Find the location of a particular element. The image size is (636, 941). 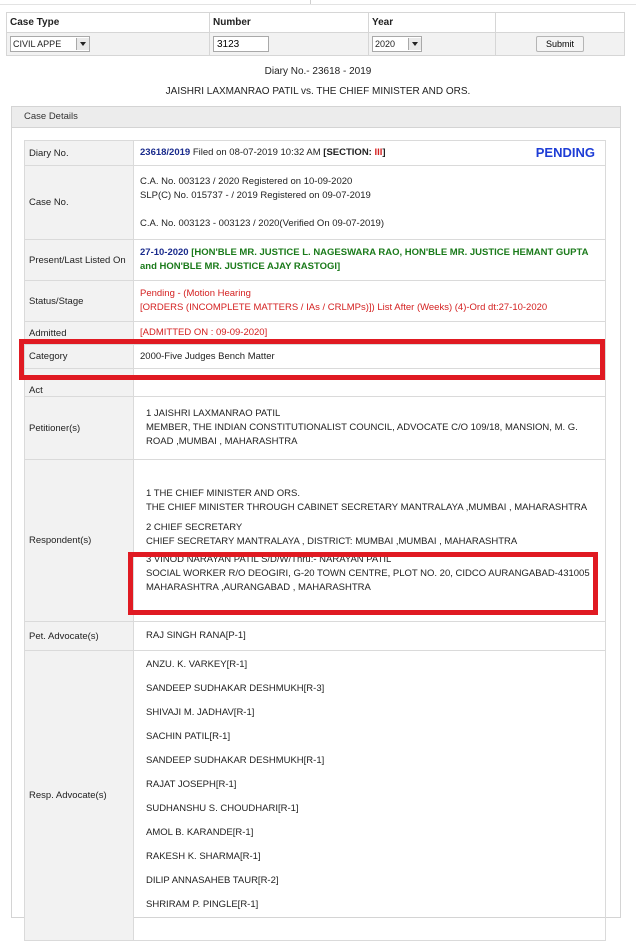

search-header-row: Case Type Number Year is located at coordinates (315, 22).